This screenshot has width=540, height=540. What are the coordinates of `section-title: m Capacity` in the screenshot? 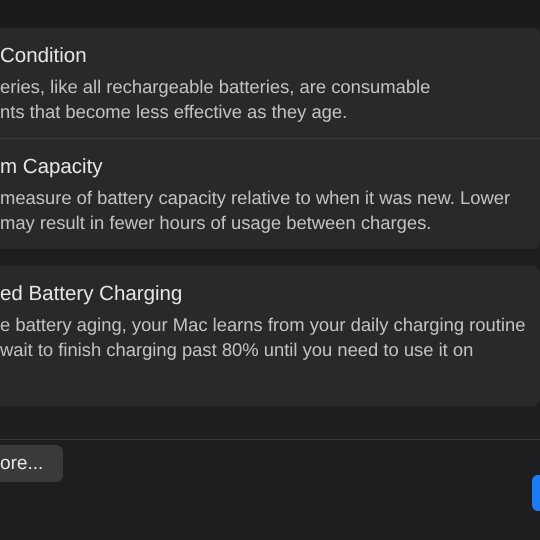 It's located at (52, 167).